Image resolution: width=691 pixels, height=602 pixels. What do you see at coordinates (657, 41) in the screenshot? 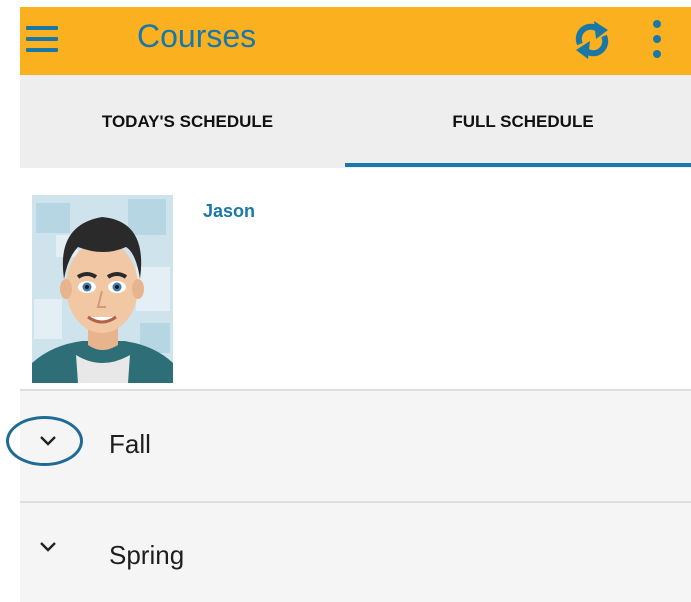
I see `more-vert-icon` at bounding box center [657, 41].